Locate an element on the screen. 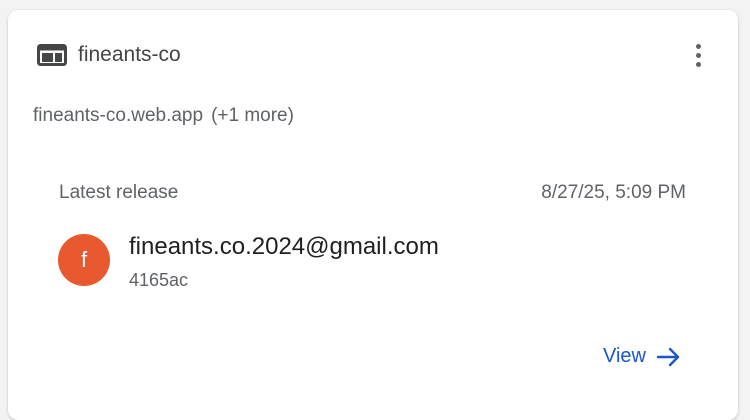  release-version-id: 4165ac is located at coordinates (159, 280).